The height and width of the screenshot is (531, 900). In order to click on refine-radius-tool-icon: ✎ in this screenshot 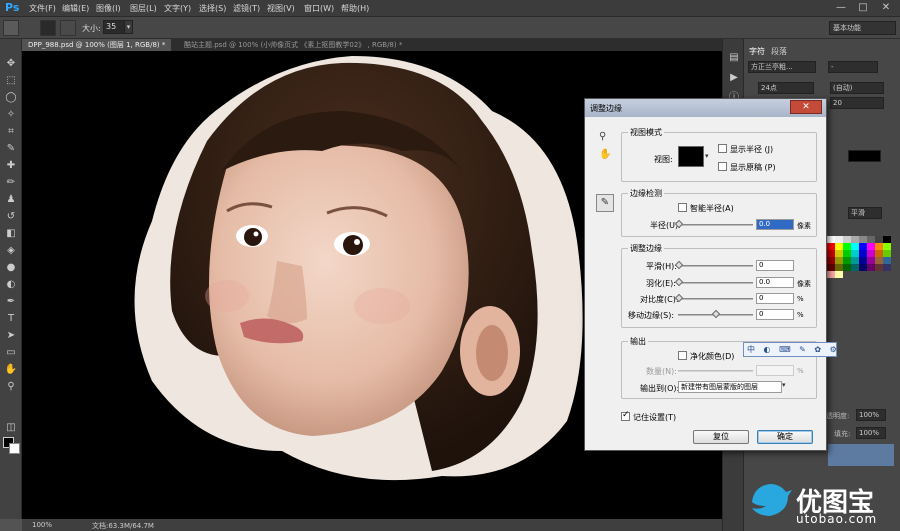, I will do `click(605, 203)`.